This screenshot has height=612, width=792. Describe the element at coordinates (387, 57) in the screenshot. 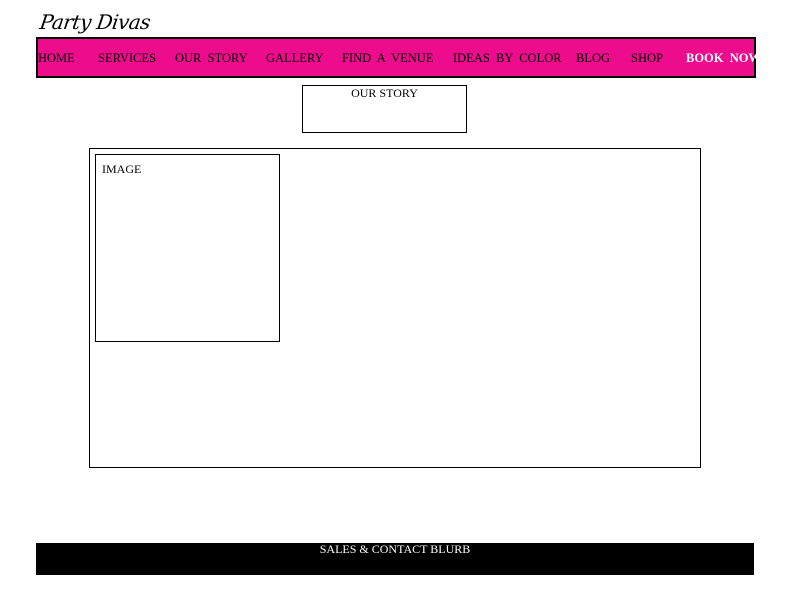

I see `nav-item-find-a-venue: FIND A VENUE` at that location.